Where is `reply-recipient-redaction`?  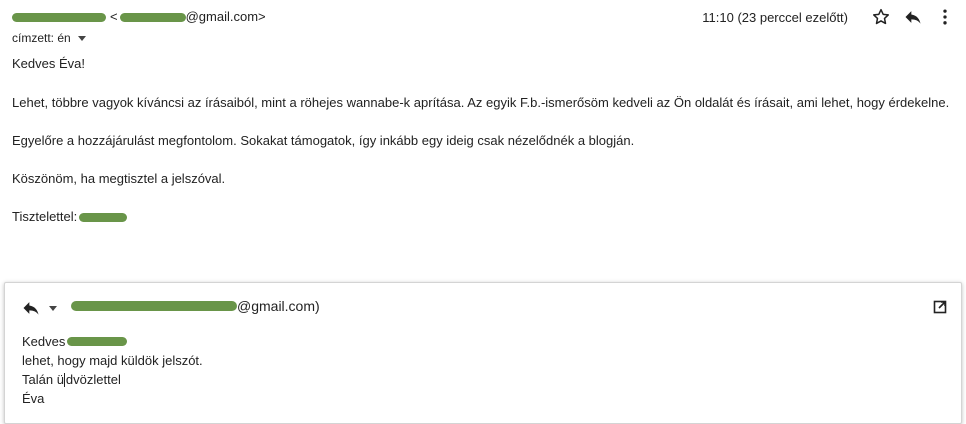 reply-recipient-redaction is located at coordinates (154, 306).